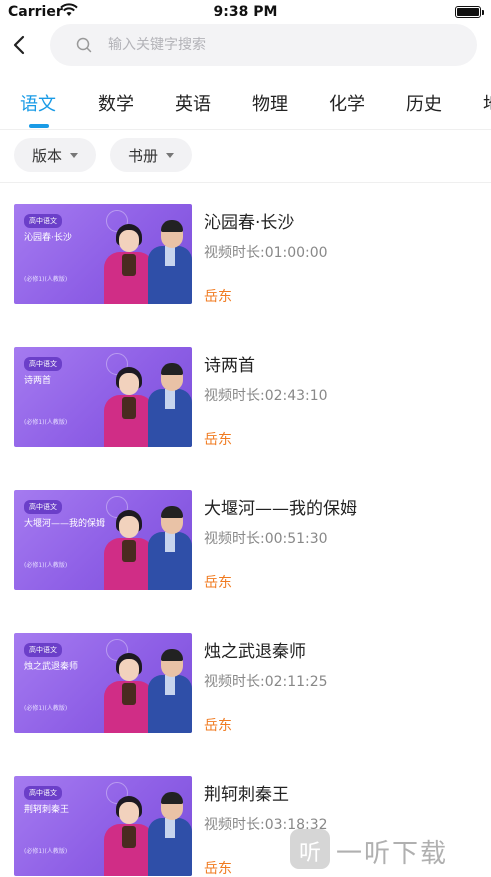 The image size is (491, 877). What do you see at coordinates (266, 253) in the screenshot?
I see `video-duration: 视频时长:01:00:00` at bounding box center [266, 253].